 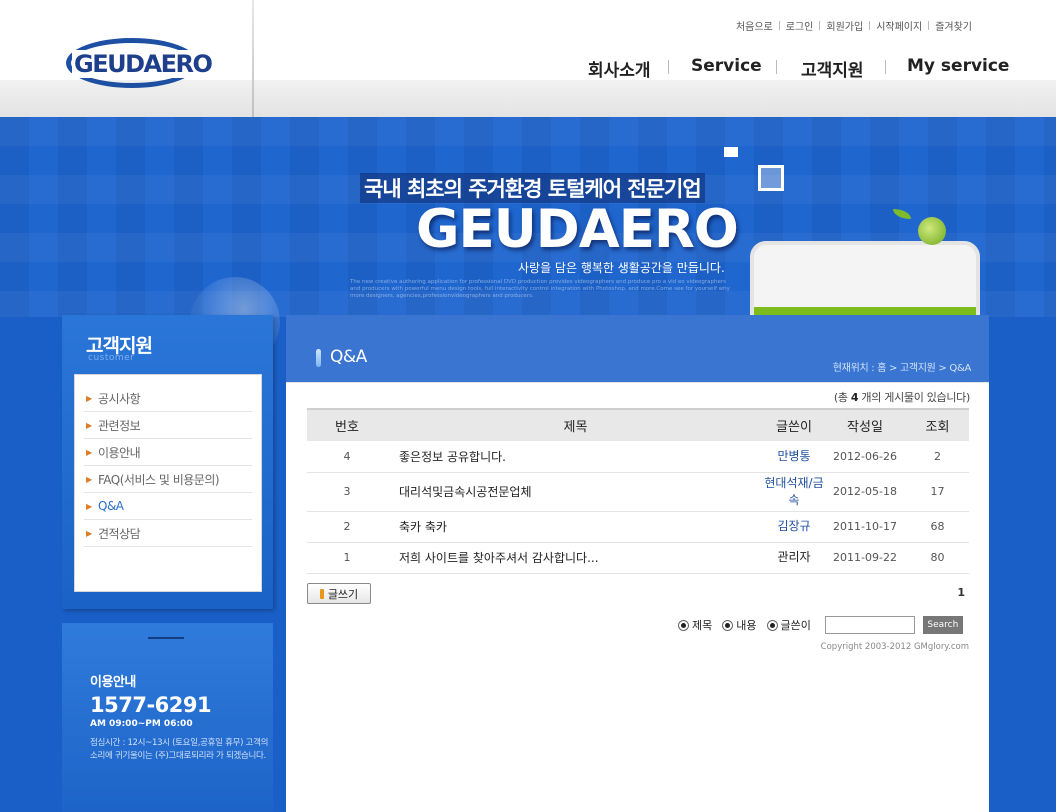 What do you see at coordinates (347, 492) in the screenshot?
I see `cell-no: 3` at bounding box center [347, 492].